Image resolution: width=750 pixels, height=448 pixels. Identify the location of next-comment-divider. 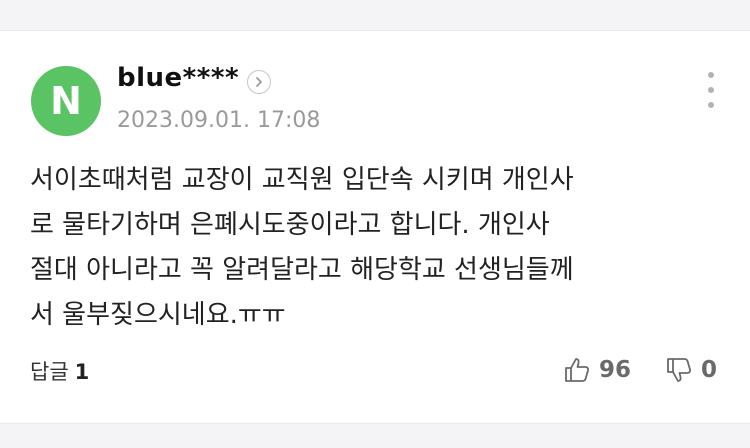
(375, 435).